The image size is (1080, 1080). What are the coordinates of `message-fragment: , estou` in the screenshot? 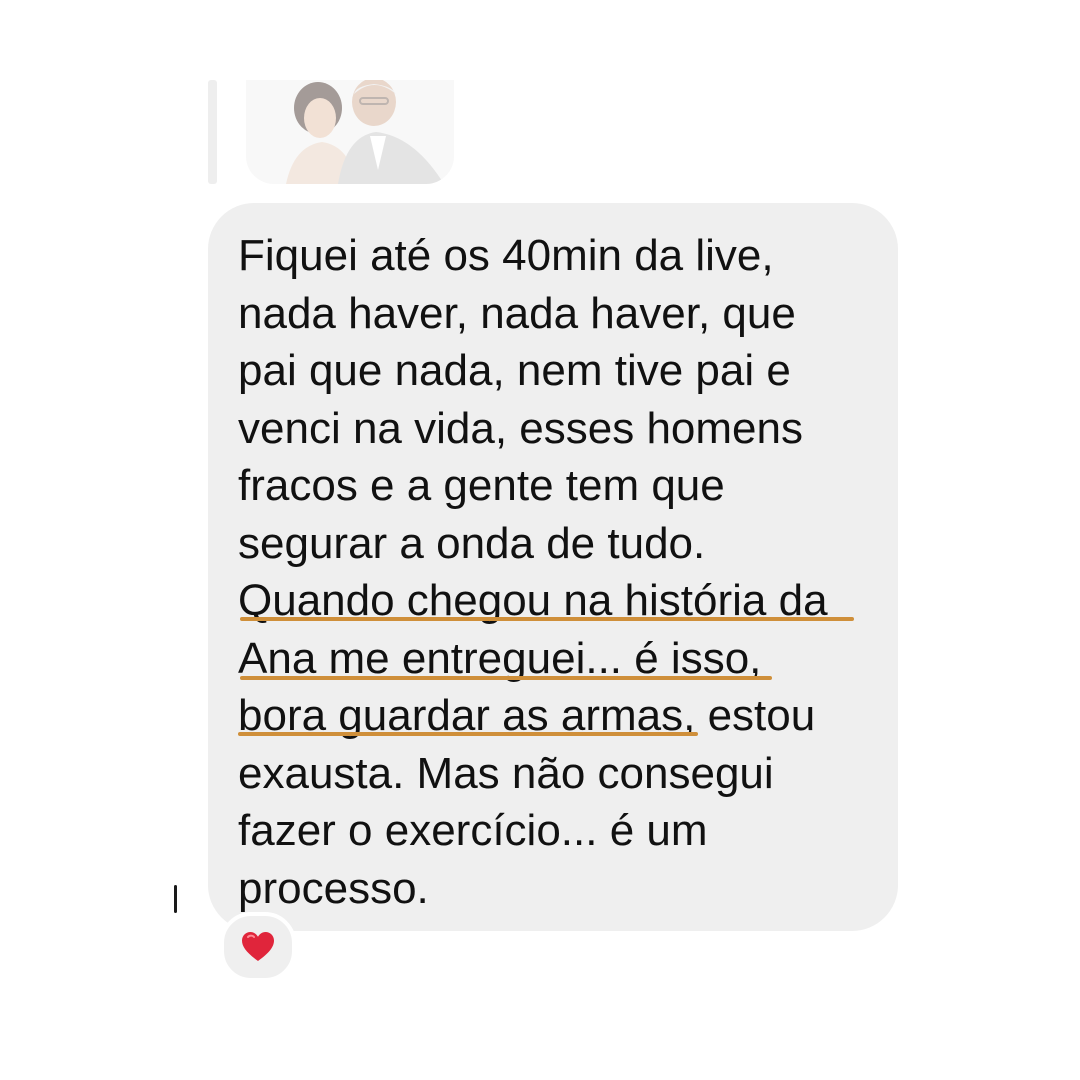 It's located at (749, 715).